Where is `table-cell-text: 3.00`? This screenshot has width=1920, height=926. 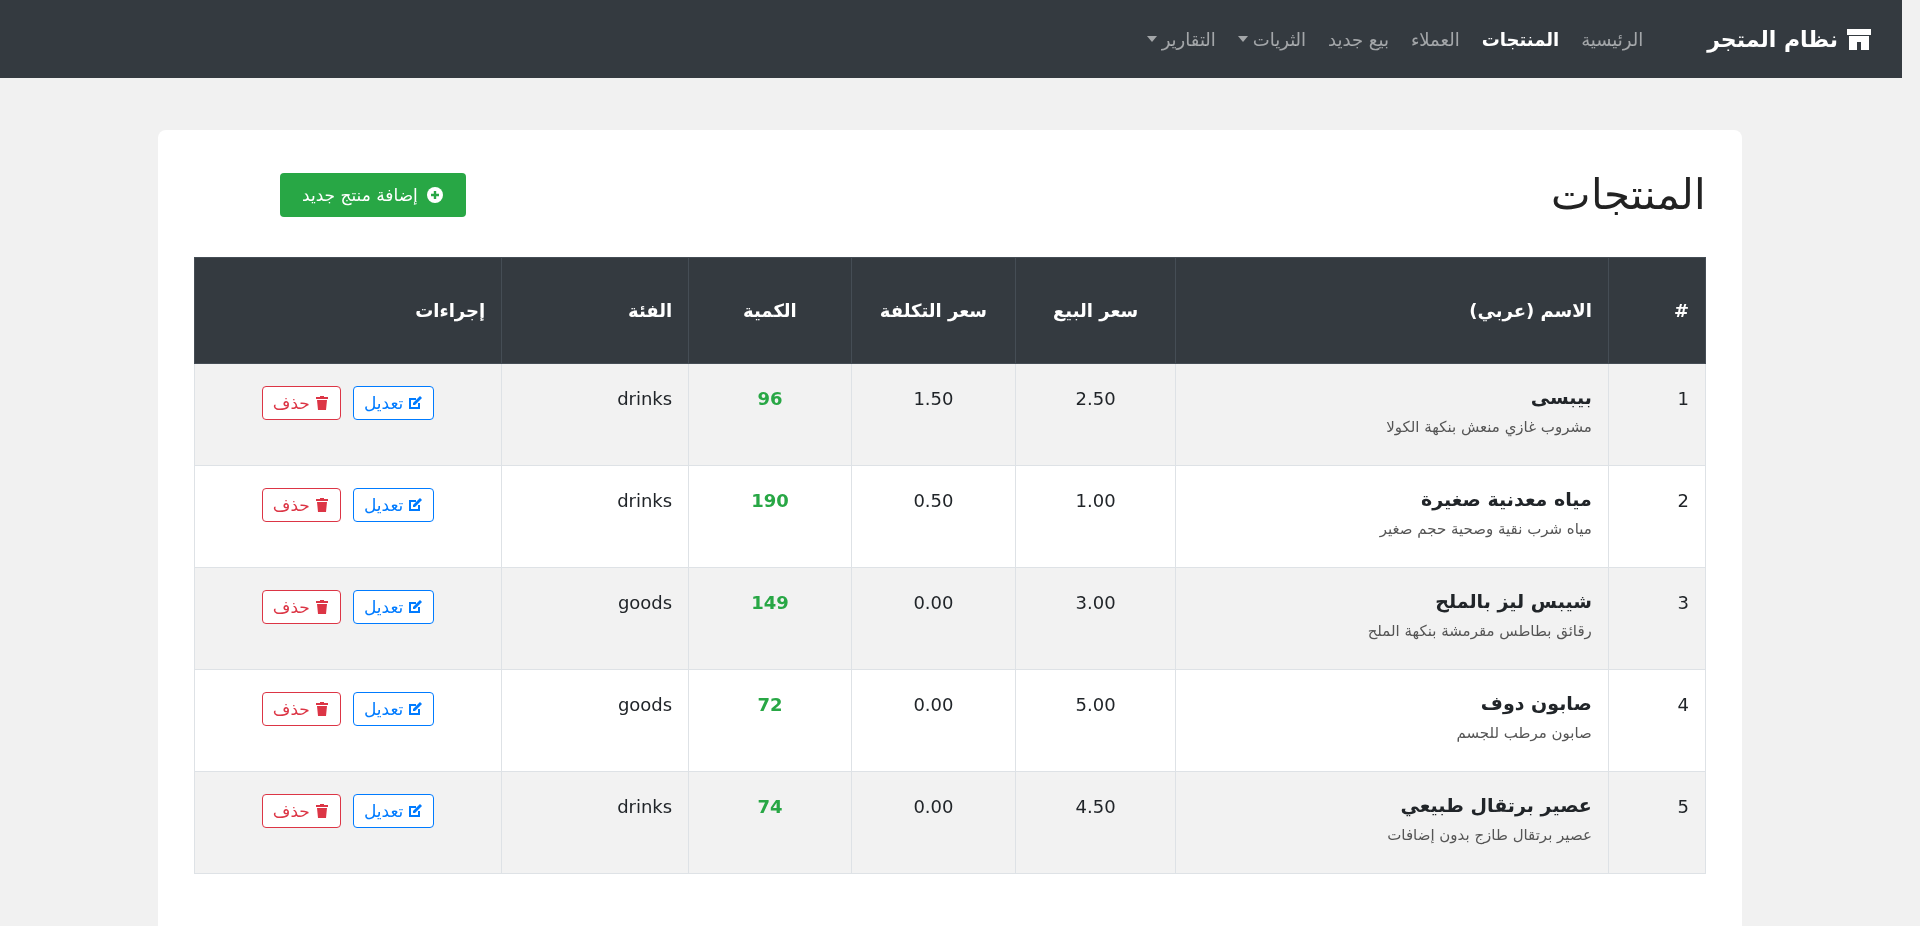
table-cell-text: 3.00 is located at coordinates (1095, 602).